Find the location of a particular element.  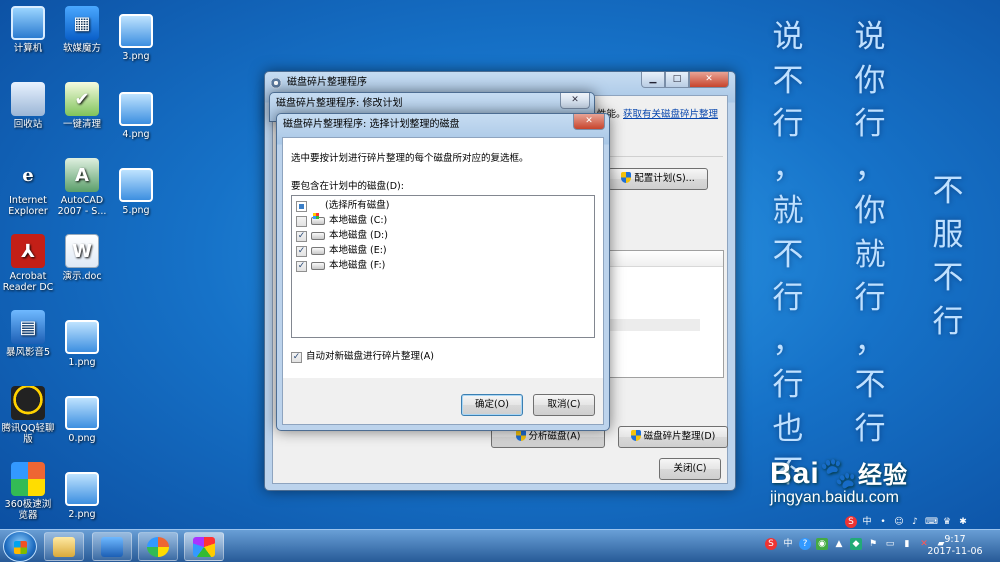

monitor-tray-icon: ▭ is located at coordinates (890, 544).